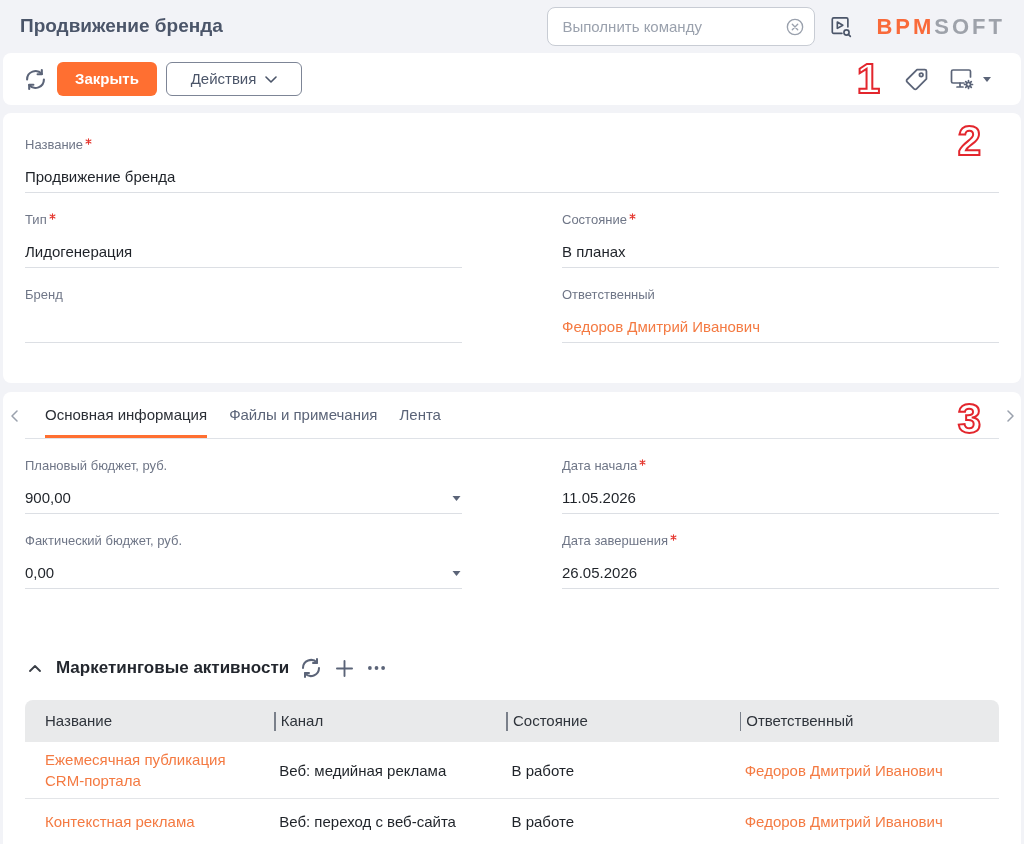 Image resolution: width=1024 pixels, height=844 pixels. What do you see at coordinates (869, 721) in the screenshot?
I see `column-header: Ответственный` at bounding box center [869, 721].